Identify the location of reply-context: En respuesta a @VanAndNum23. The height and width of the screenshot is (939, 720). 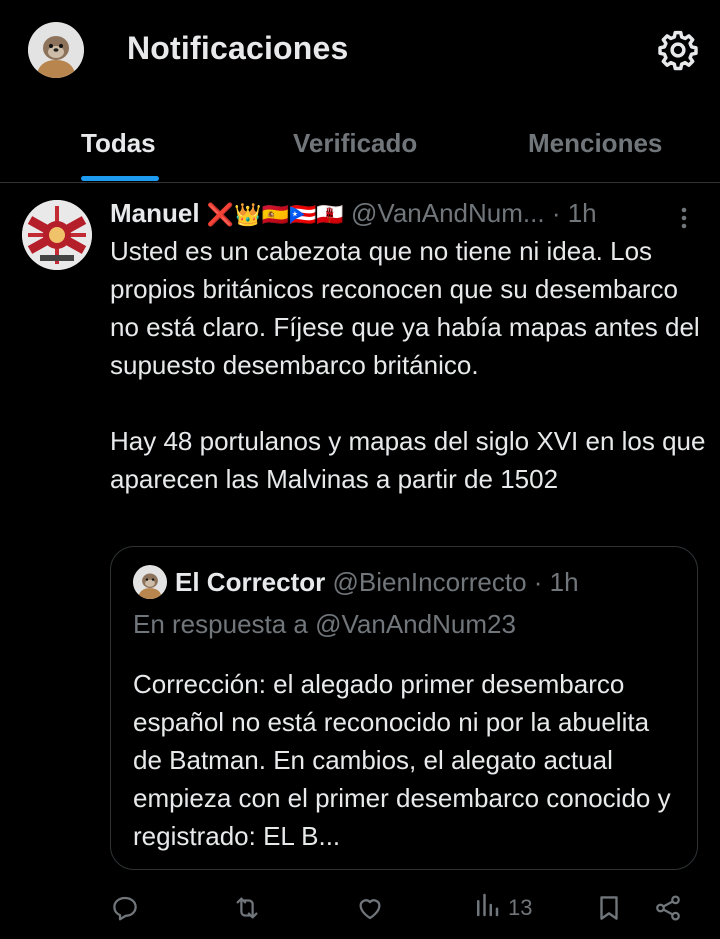
(324, 624).